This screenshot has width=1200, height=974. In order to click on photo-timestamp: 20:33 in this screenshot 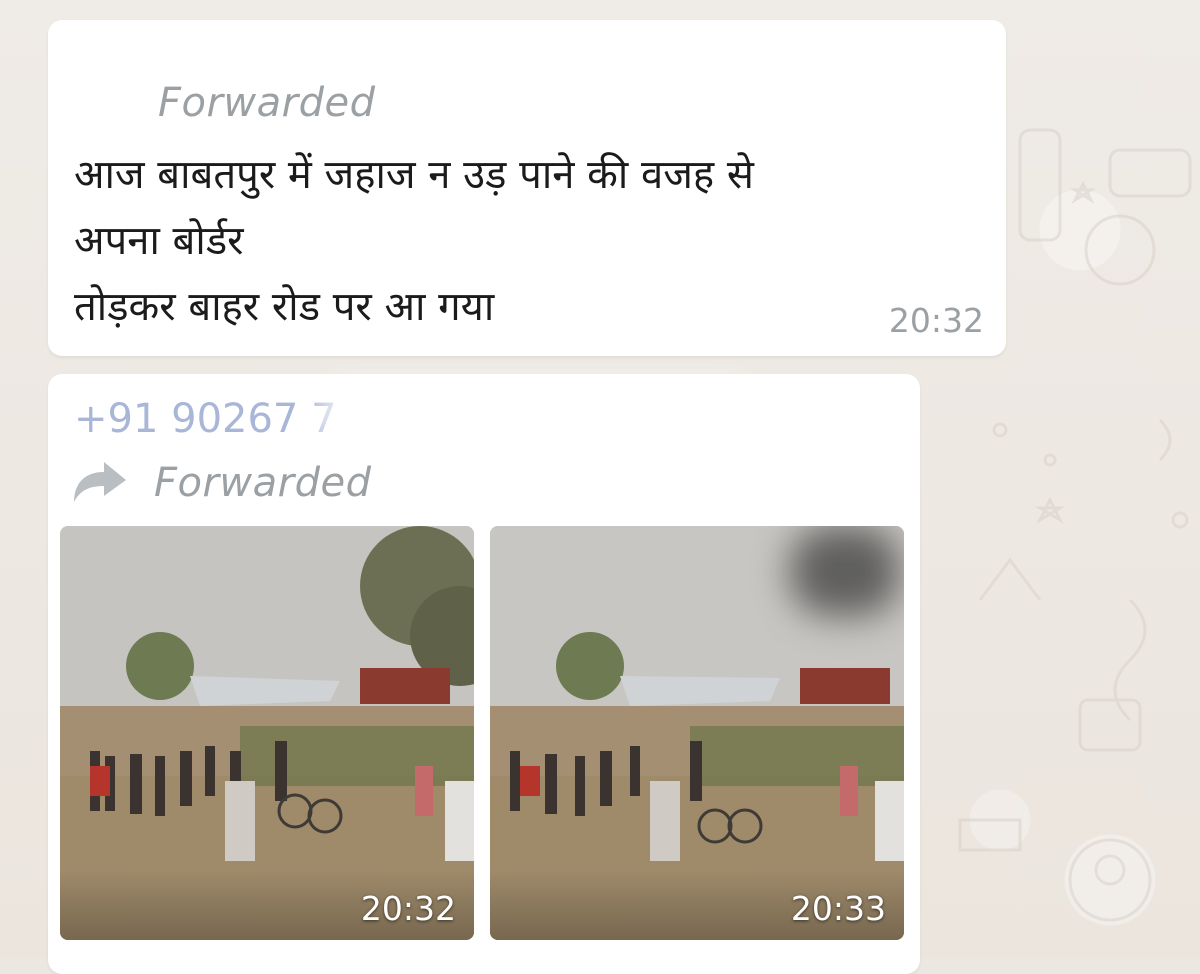, I will do `click(838, 908)`.